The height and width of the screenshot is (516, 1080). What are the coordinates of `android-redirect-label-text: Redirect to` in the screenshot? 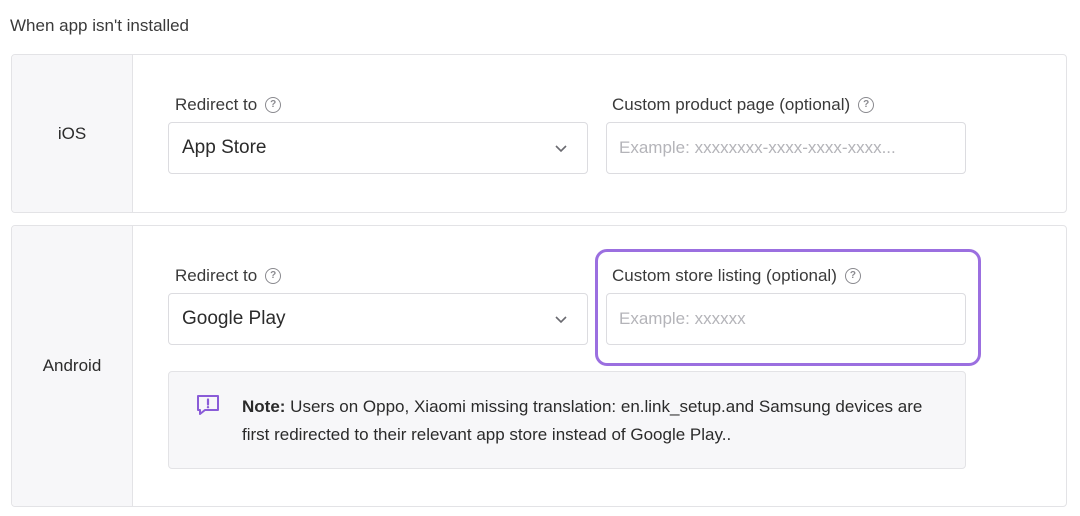 It's located at (216, 275).